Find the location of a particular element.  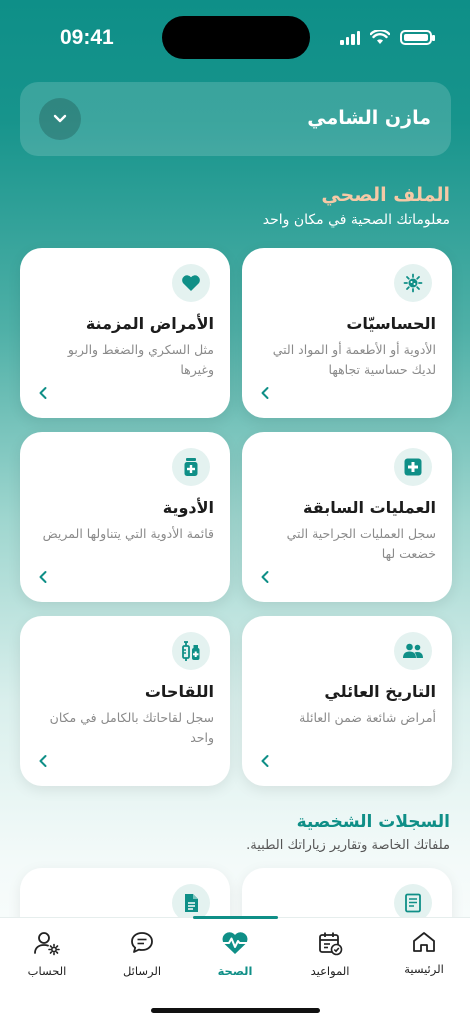

card-title: الحساسيّات is located at coordinates (391, 323).